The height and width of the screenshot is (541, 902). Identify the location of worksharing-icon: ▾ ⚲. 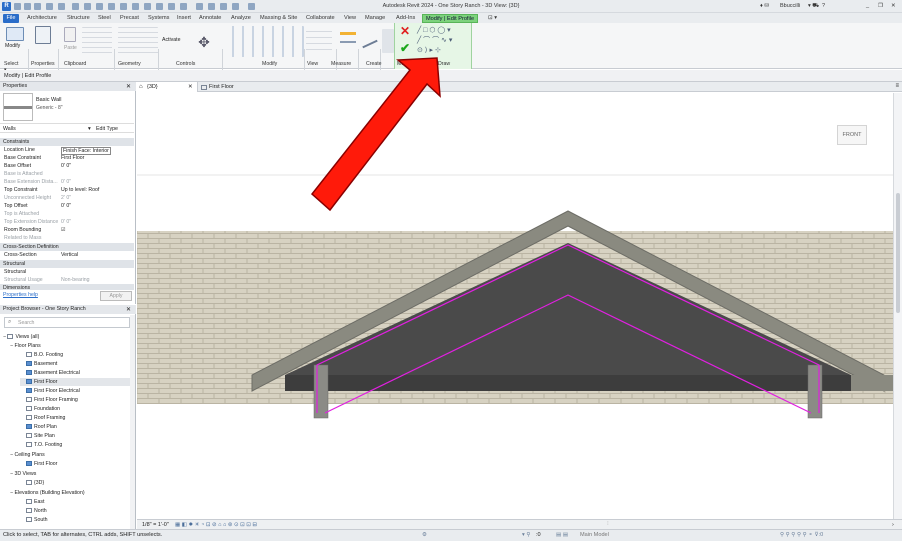
(526, 535).